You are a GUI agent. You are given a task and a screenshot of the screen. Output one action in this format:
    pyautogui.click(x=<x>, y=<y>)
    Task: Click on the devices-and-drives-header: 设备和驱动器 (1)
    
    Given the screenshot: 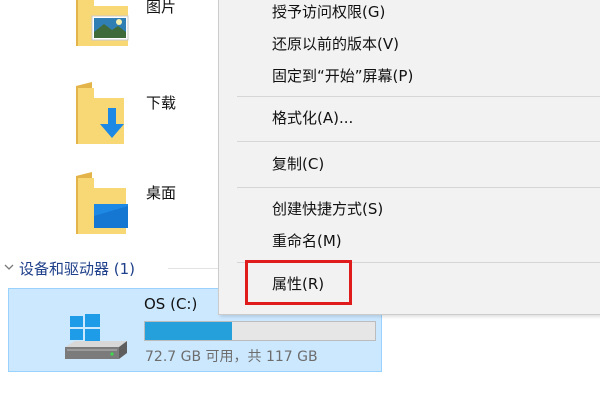 What is the action you would take?
    pyautogui.click(x=112, y=269)
    